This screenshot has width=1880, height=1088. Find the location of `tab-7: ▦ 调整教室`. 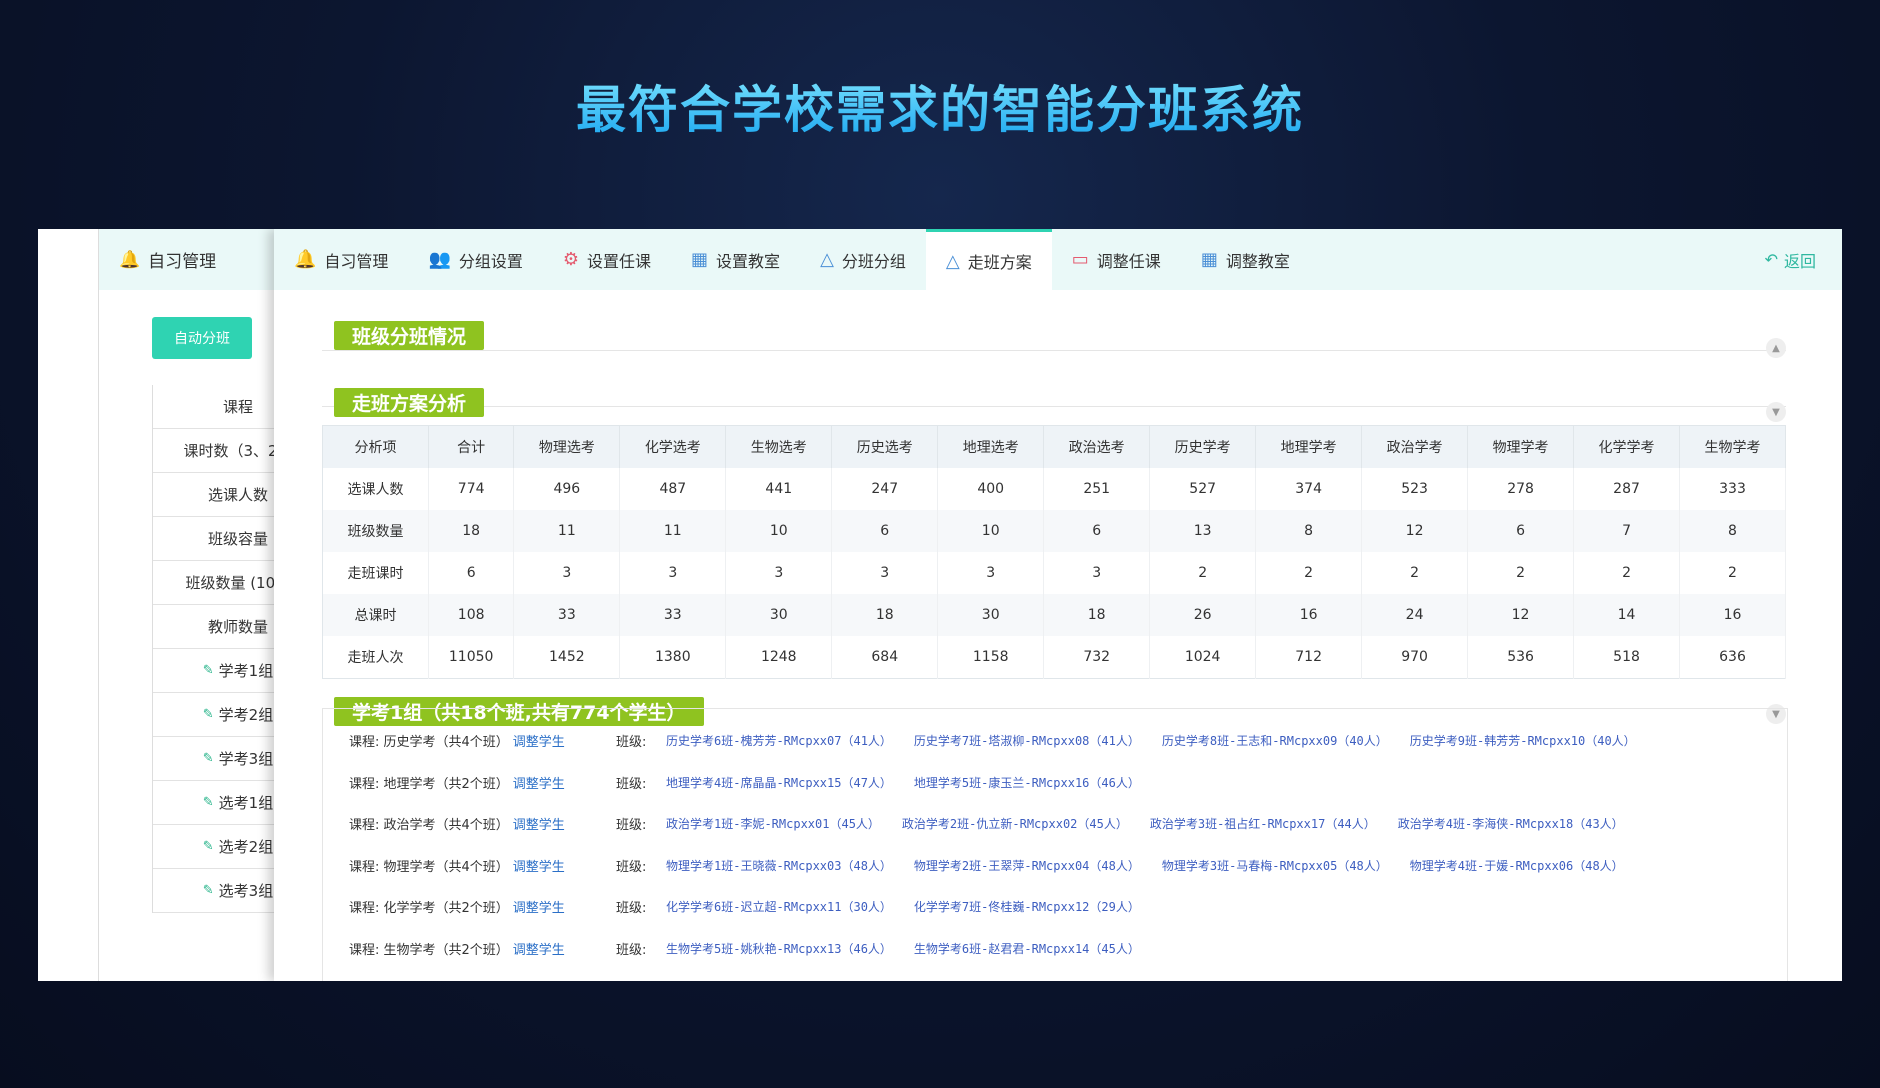

tab-7: ▦ 调整教室 is located at coordinates (1245, 259).